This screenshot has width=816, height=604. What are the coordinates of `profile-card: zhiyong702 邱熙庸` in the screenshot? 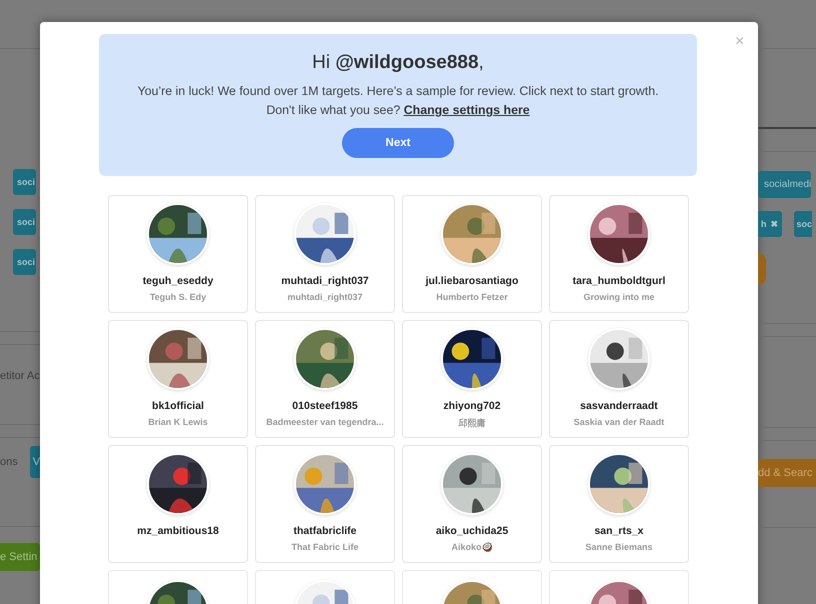 It's located at (472, 379).